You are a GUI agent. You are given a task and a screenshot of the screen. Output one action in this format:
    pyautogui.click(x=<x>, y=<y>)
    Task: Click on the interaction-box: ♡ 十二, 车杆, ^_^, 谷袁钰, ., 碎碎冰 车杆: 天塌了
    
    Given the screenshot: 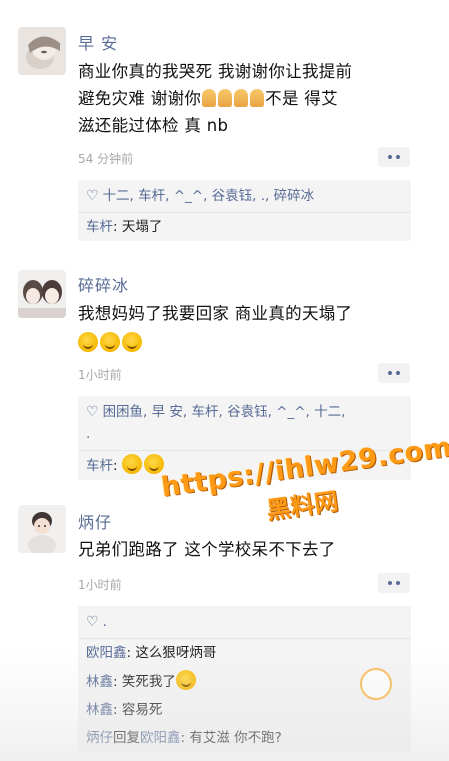 What is the action you would take?
    pyautogui.click(x=244, y=210)
    